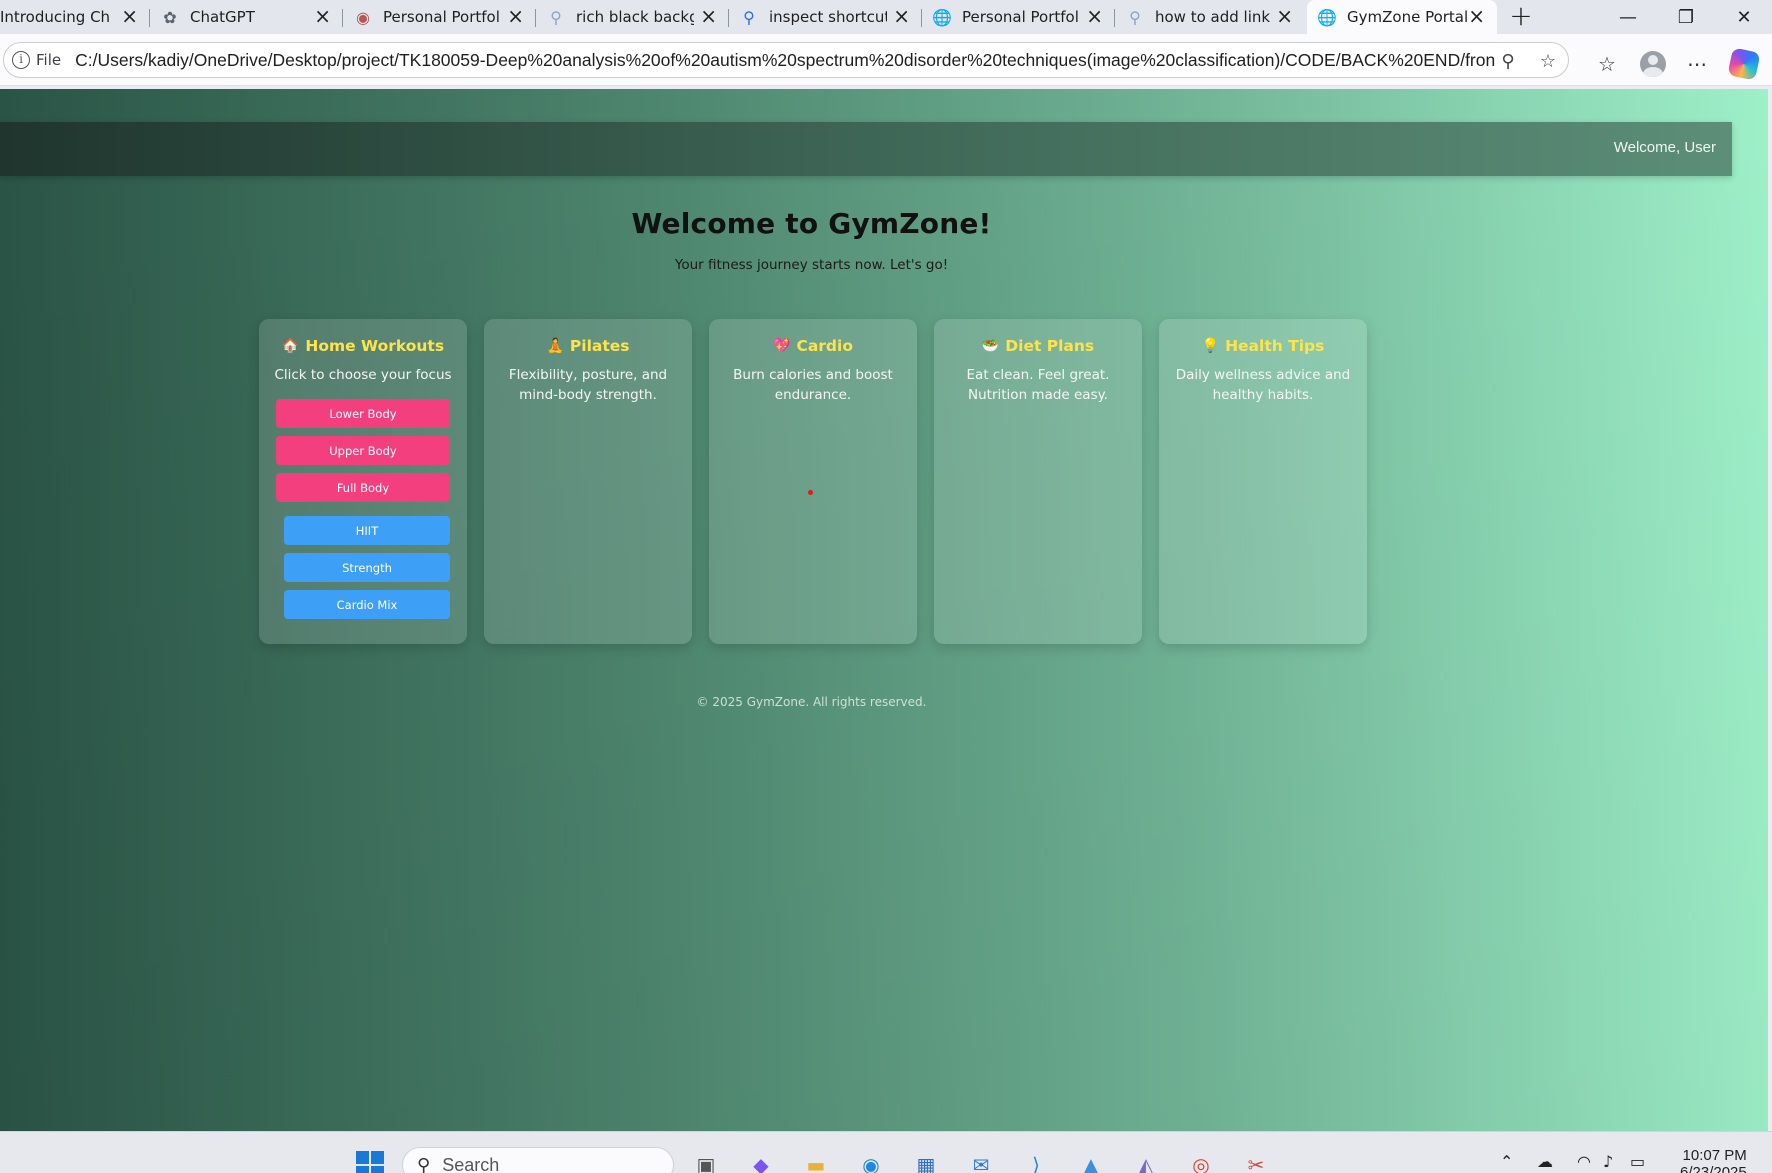  What do you see at coordinates (1744, 17) in the screenshot?
I see `close-window-icon: ✕` at bounding box center [1744, 17].